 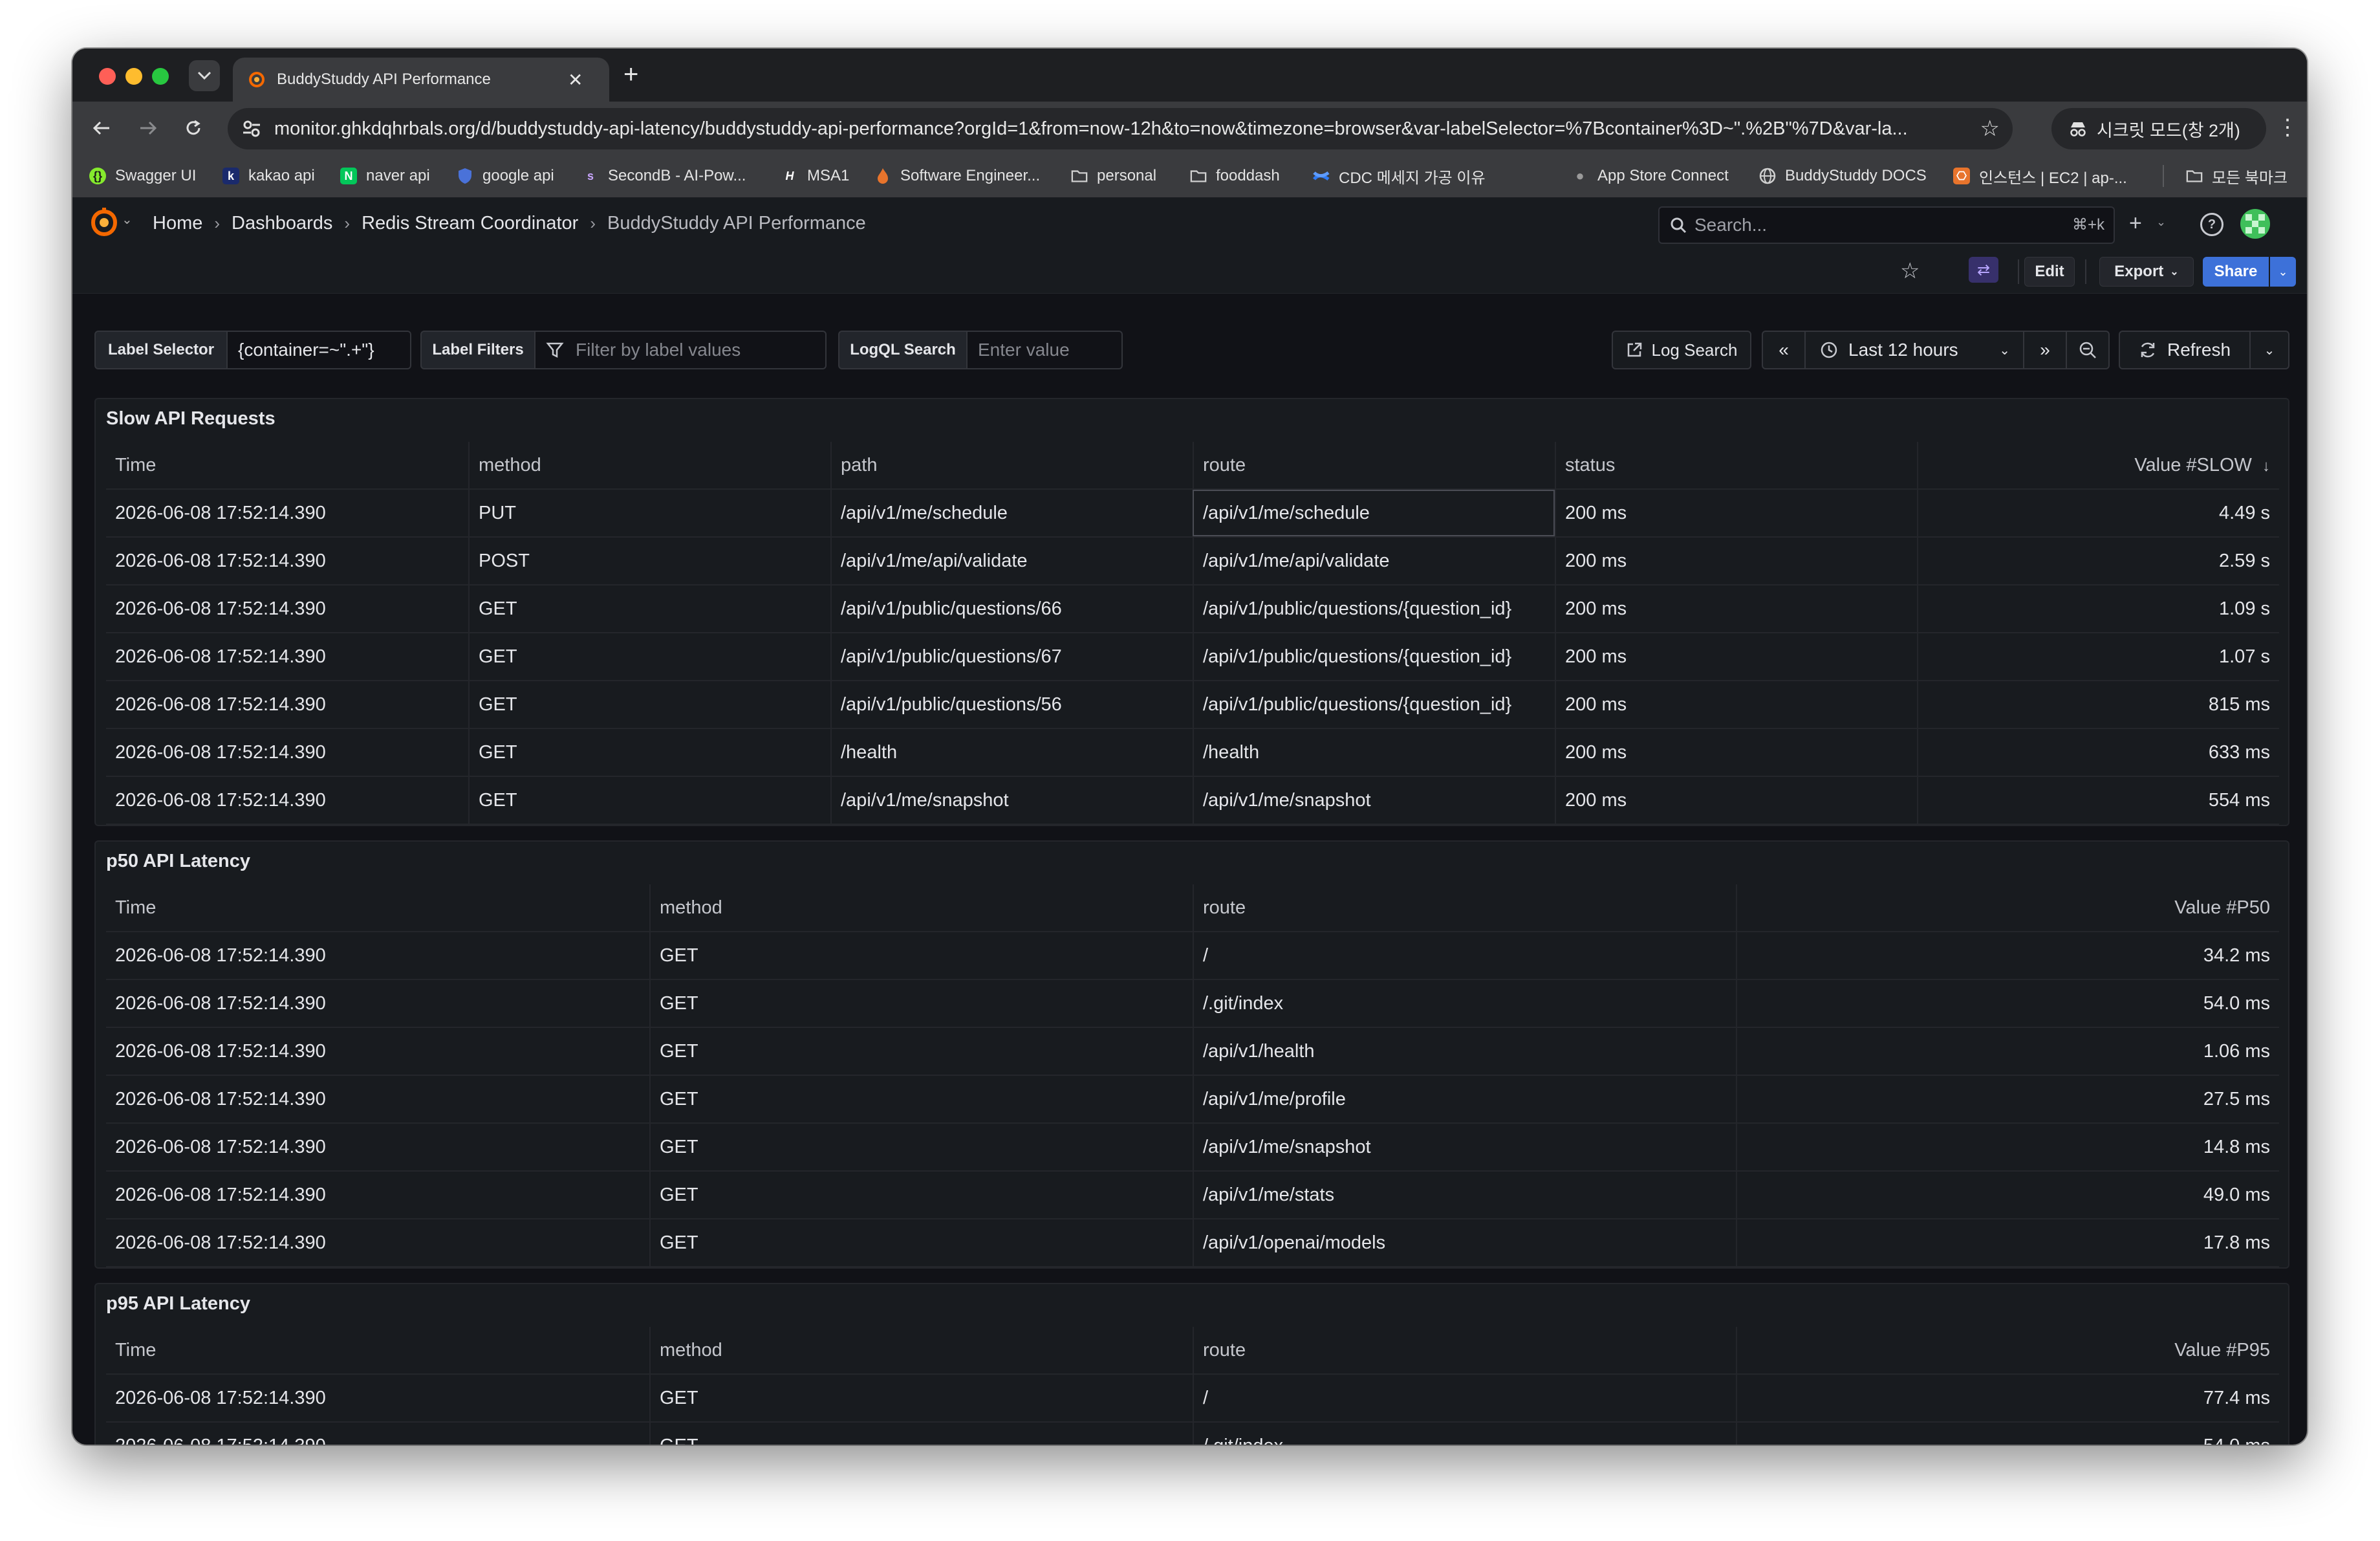 I want to click on table-cell: /, so click(x=1464, y=1398).